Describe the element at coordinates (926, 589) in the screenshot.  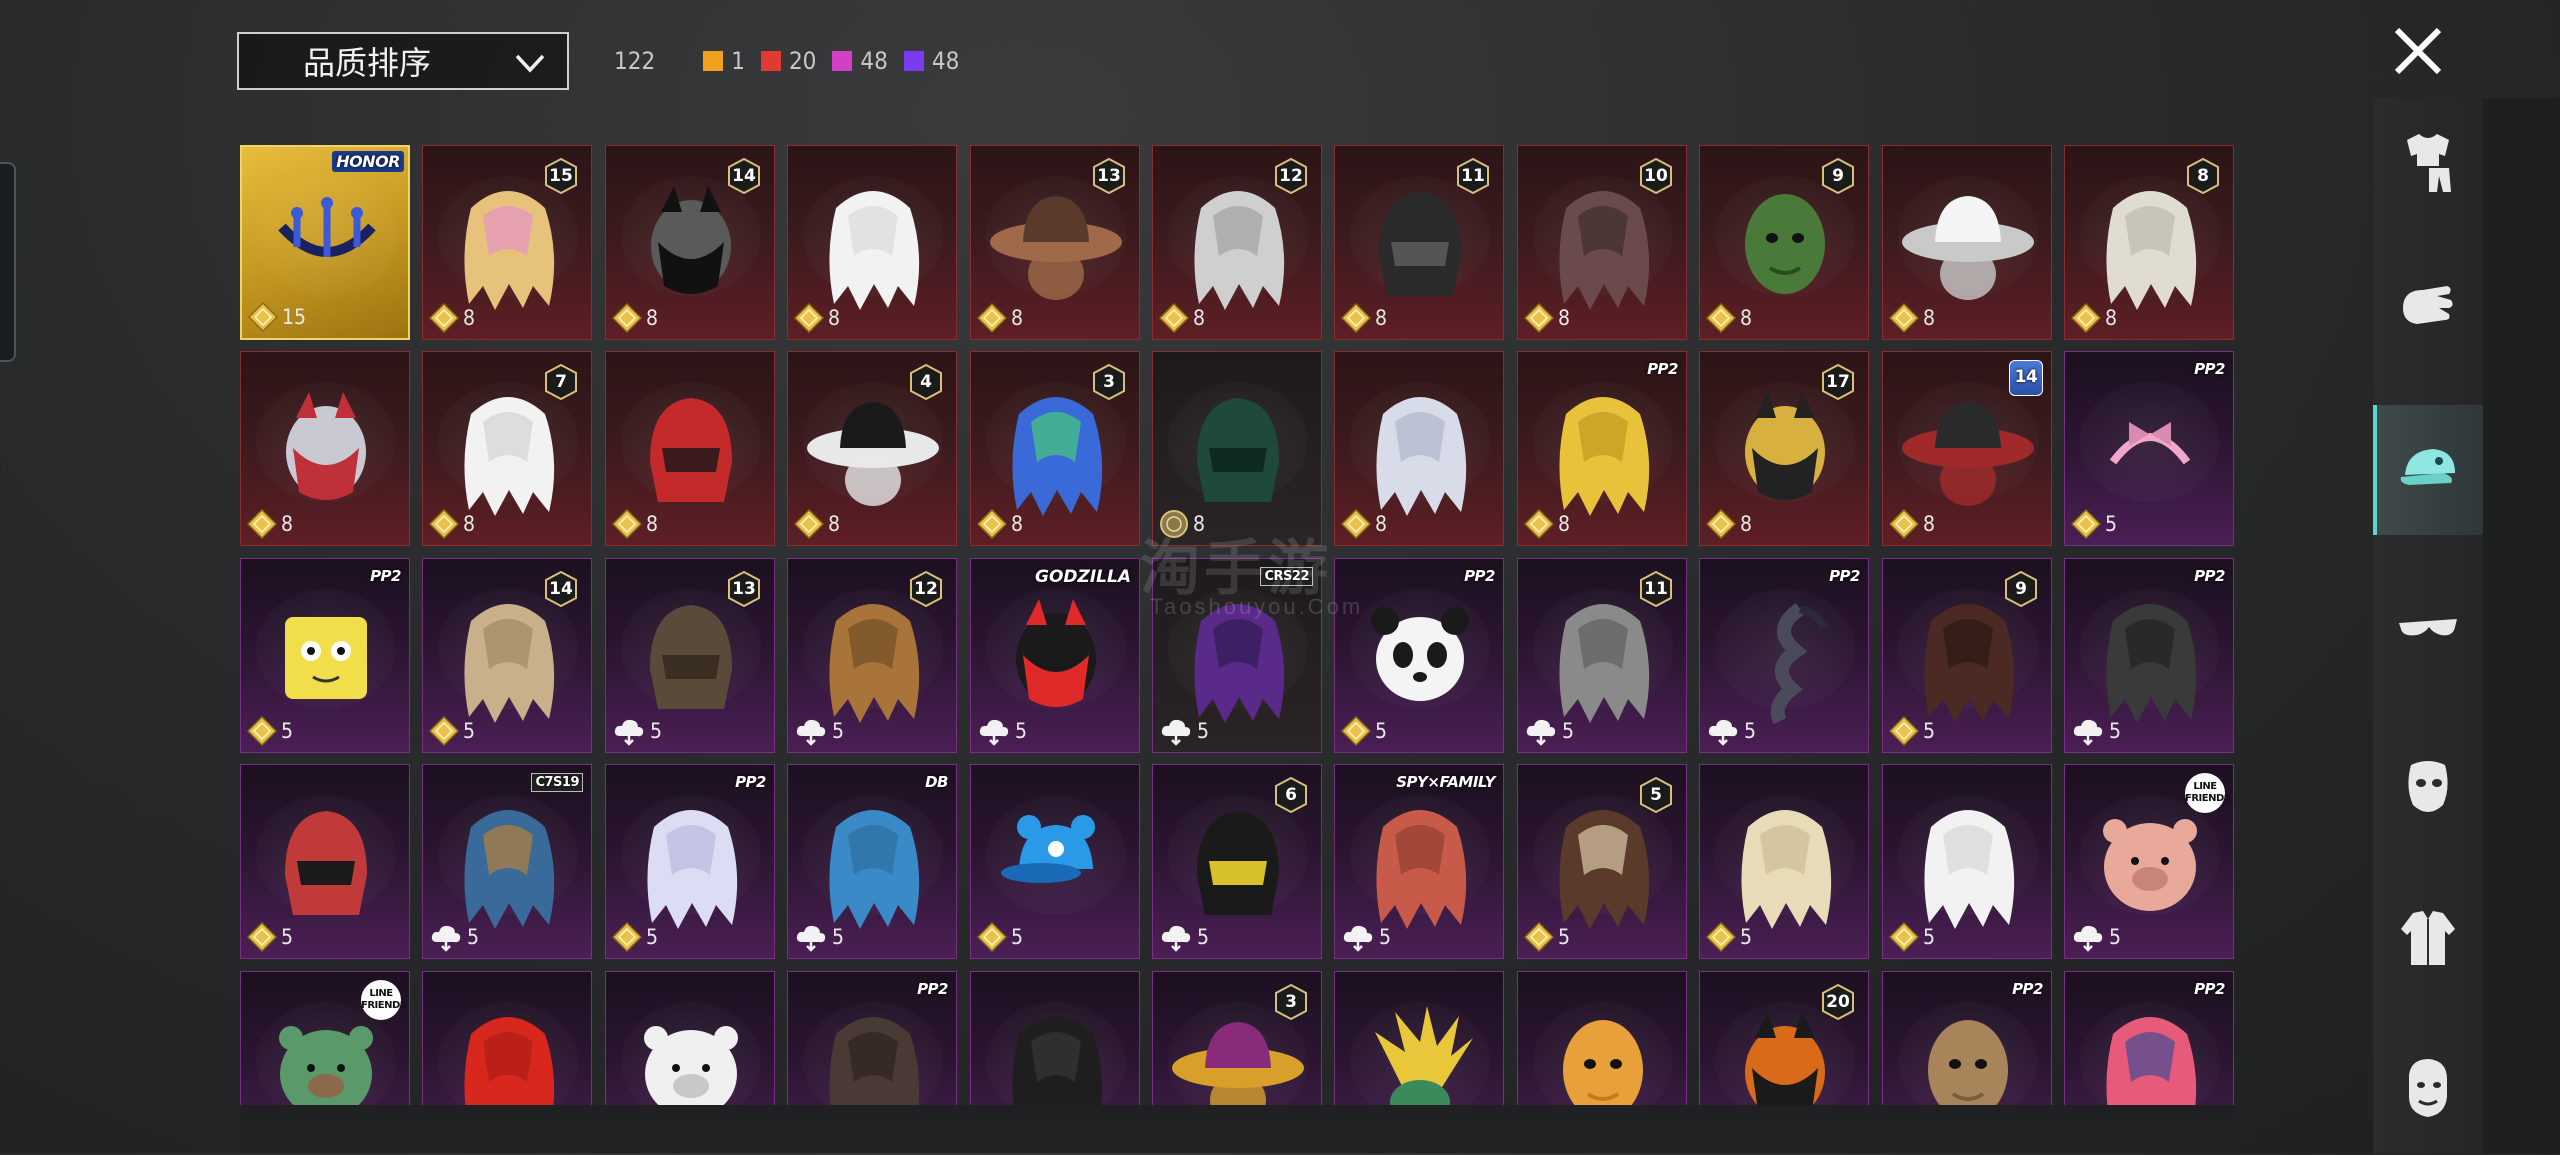
I see `level-badge: 12` at that location.